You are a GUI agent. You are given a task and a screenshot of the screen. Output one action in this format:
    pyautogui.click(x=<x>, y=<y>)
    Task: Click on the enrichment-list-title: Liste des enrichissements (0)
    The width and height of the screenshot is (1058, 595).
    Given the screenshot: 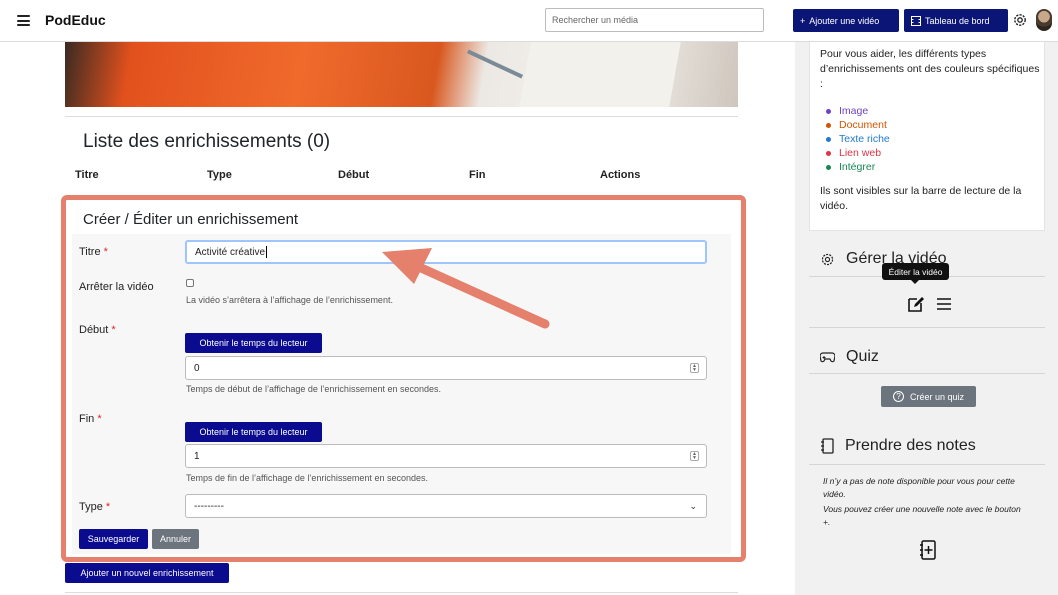 What is the action you would take?
    pyautogui.click(x=207, y=141)
    